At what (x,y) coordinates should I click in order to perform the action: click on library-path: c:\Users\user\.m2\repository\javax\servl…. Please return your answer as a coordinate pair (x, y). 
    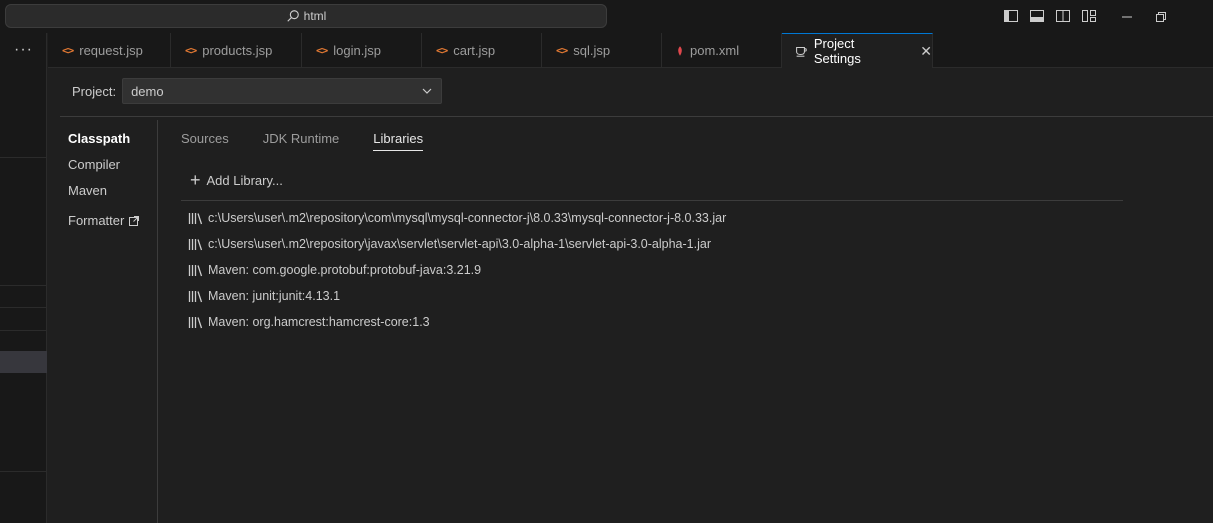
    Looking at the image, I should click on (459, 244).